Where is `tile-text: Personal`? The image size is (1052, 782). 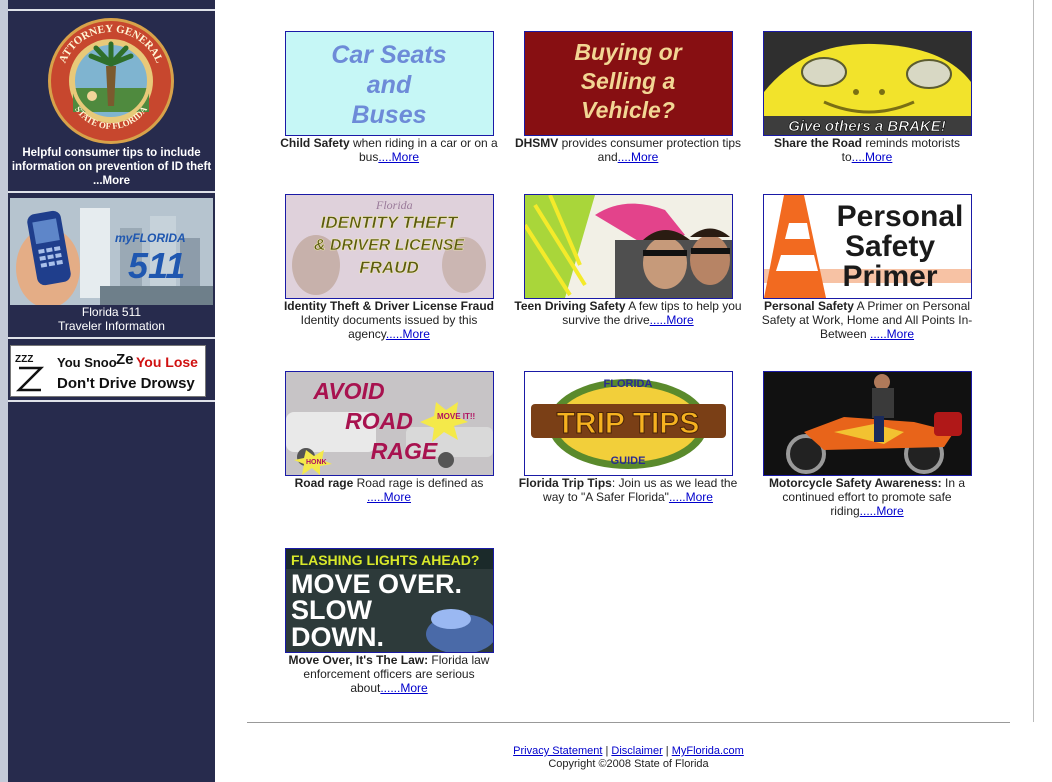
tile-text: Personal is located at coordinates (900, 216).